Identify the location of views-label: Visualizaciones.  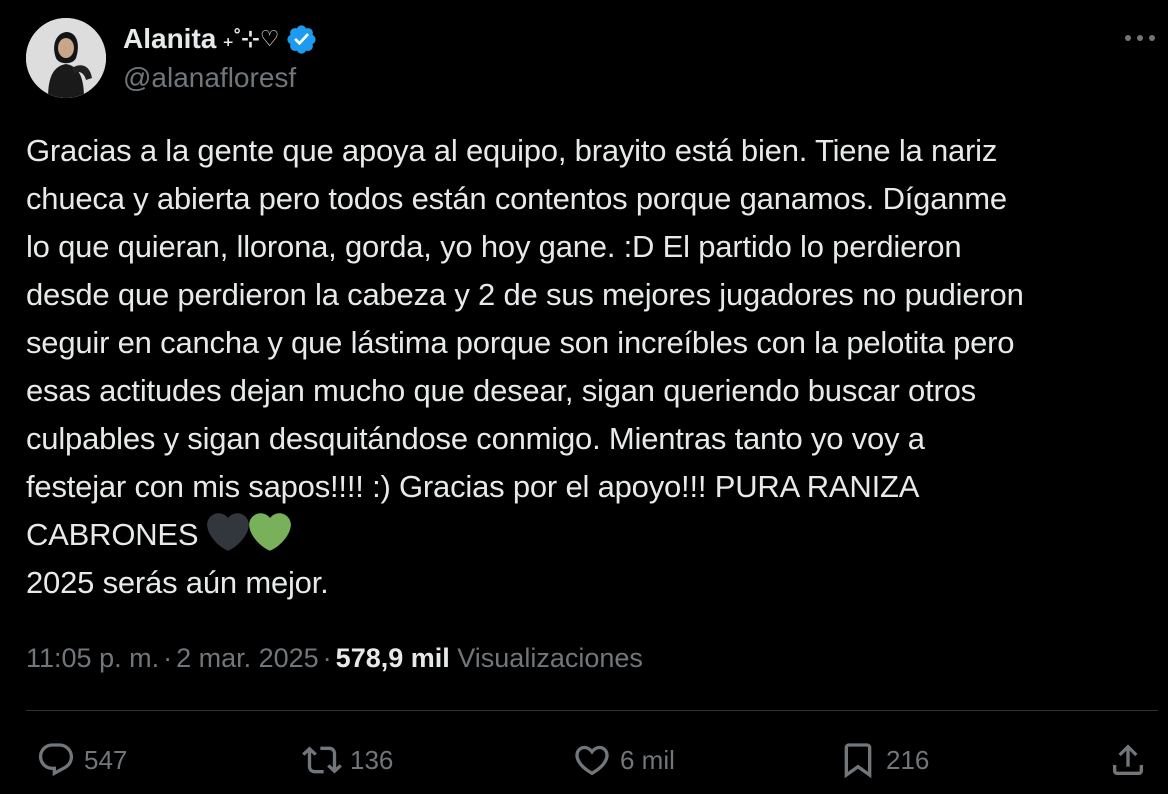
(550, 658).